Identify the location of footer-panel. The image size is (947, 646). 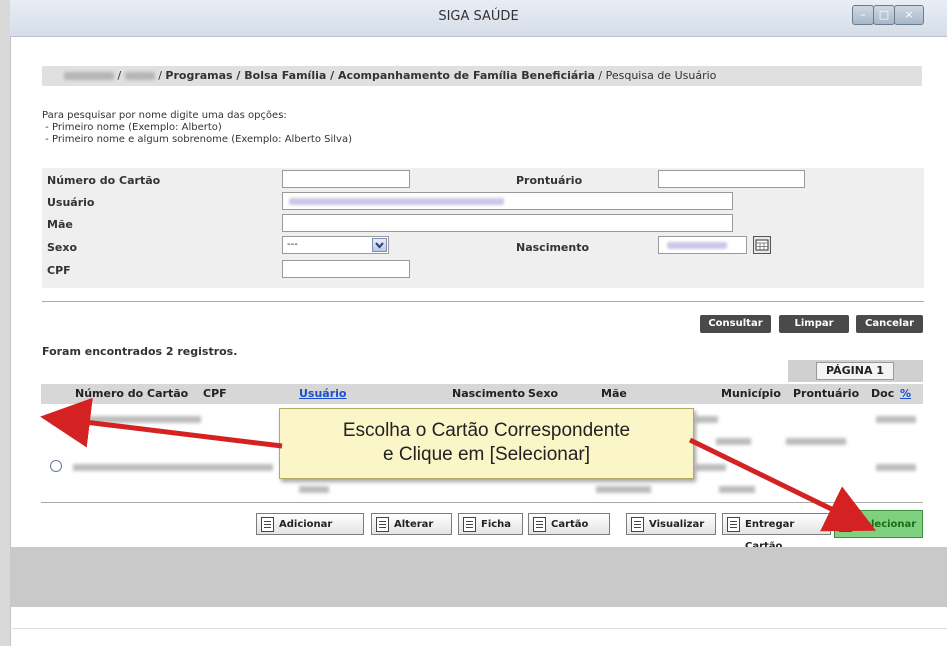
(478, 577).